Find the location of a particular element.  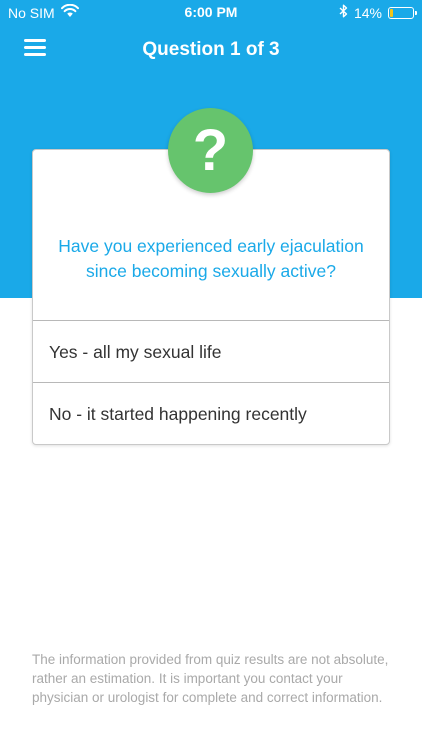

status-right: 14% is located at coordinates (378, 12).